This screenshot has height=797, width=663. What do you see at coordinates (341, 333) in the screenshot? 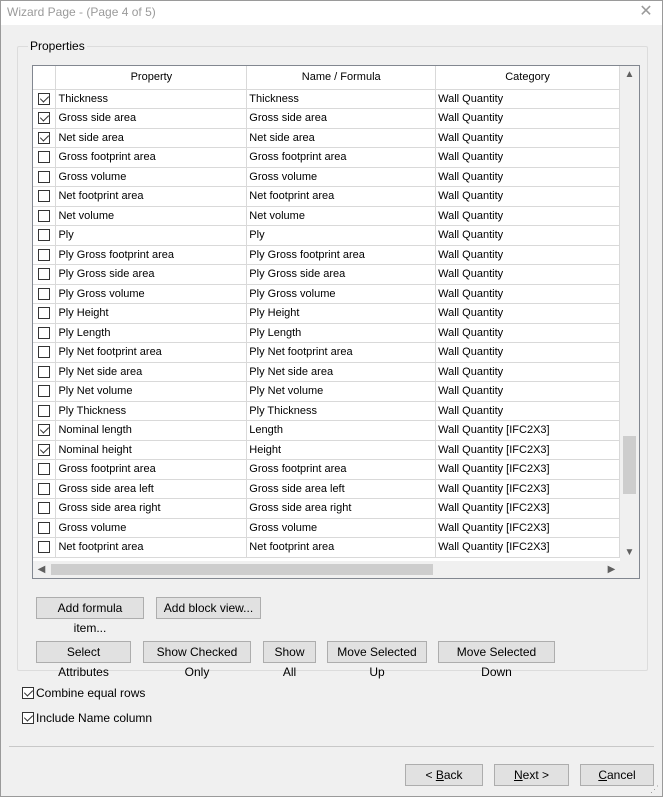
I see `cell-name-formula: Ply Length` at bounding box center [341, 333].